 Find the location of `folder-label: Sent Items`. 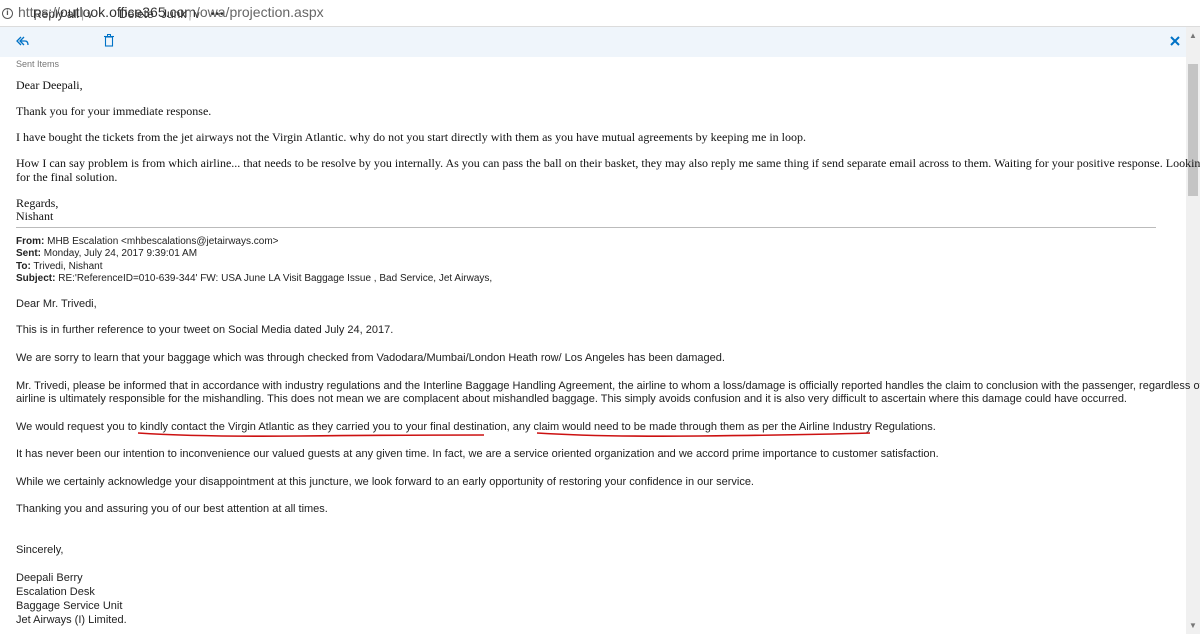

folder-label: Sent Items is located at coordinates (38, 64).